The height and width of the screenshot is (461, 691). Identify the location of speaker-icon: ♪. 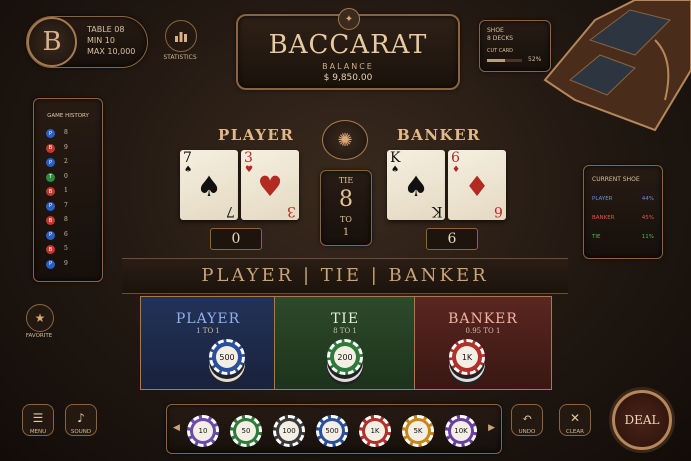
(81, 418).